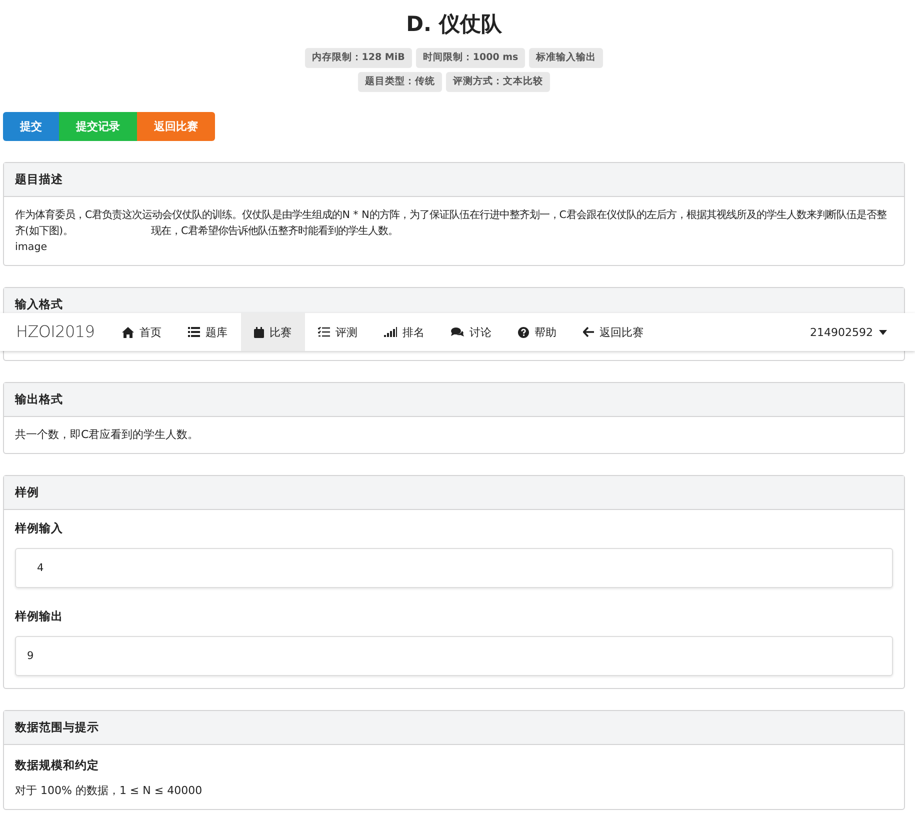 Image resolution: width=915 pixels, height=823 pixels. I want to click on image-alt-text: image, so click(31, 247).